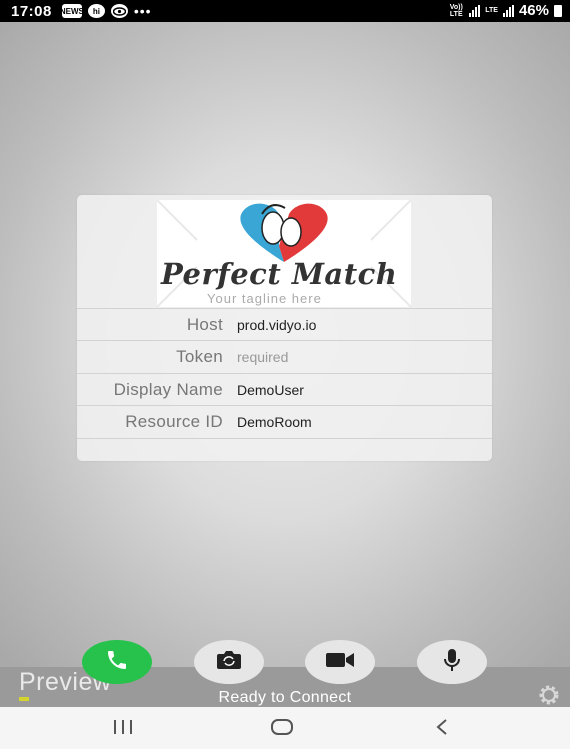 The image size is (570, 749). Describe the element at coordinates (279, 274) in the screenshot. I see `logo-title: Perfect Match` at that location.